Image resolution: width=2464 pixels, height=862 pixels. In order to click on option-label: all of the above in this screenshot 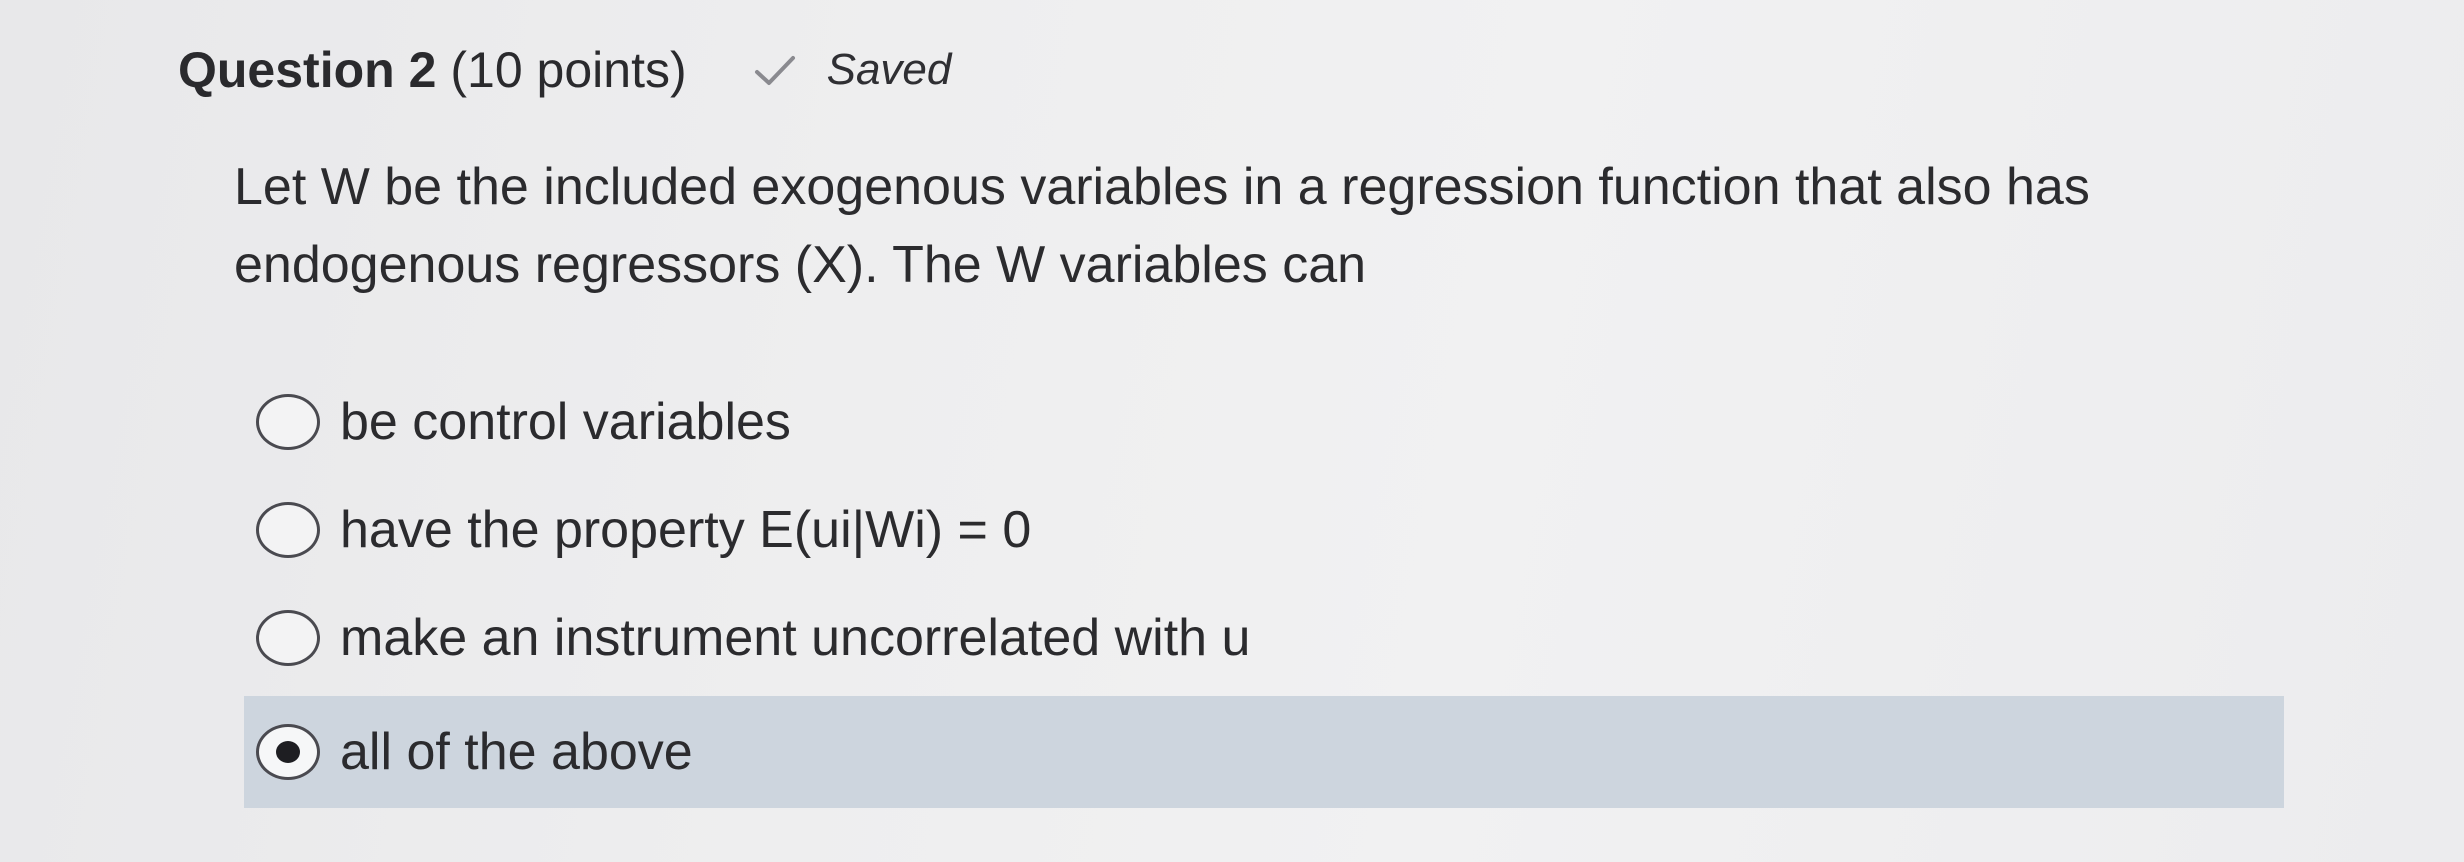, I will do `click(516, 752)`.